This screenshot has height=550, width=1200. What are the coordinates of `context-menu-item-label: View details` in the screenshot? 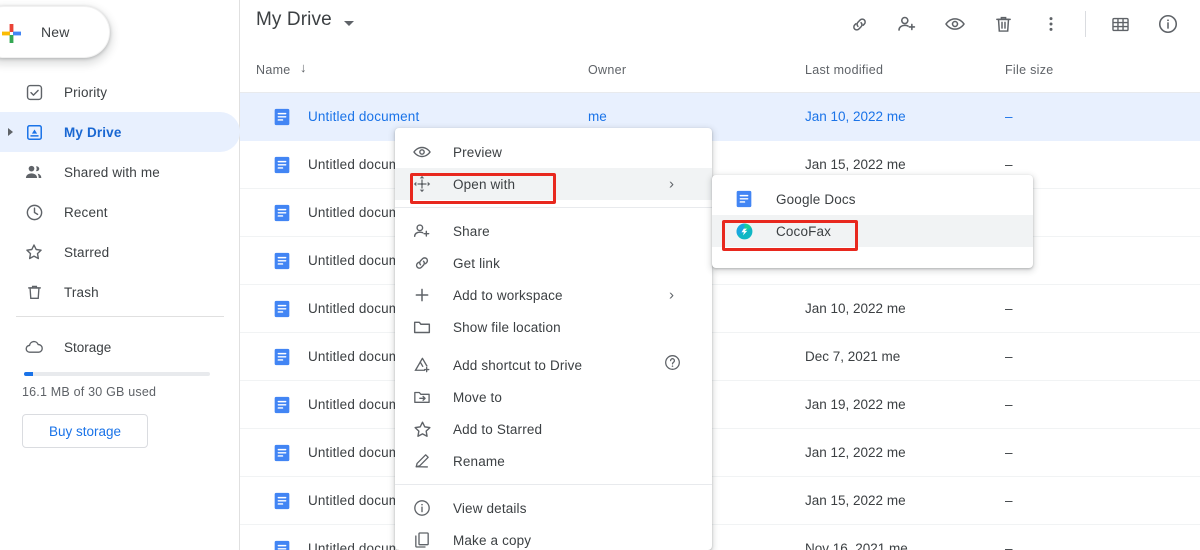 It's located at (490, 508).